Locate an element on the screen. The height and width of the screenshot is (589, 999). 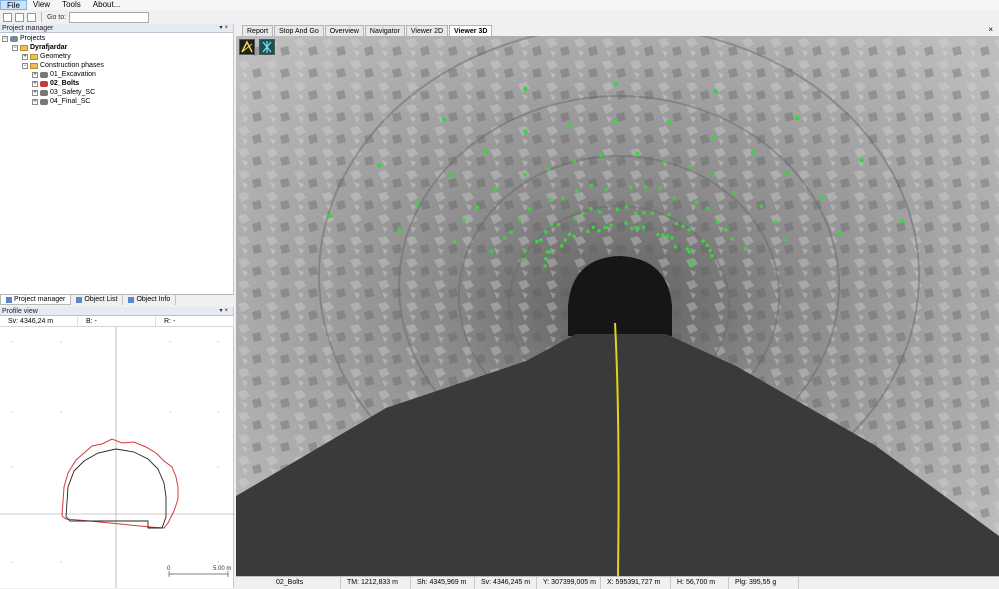
new-file-icon is located at coordinates (7, 17).